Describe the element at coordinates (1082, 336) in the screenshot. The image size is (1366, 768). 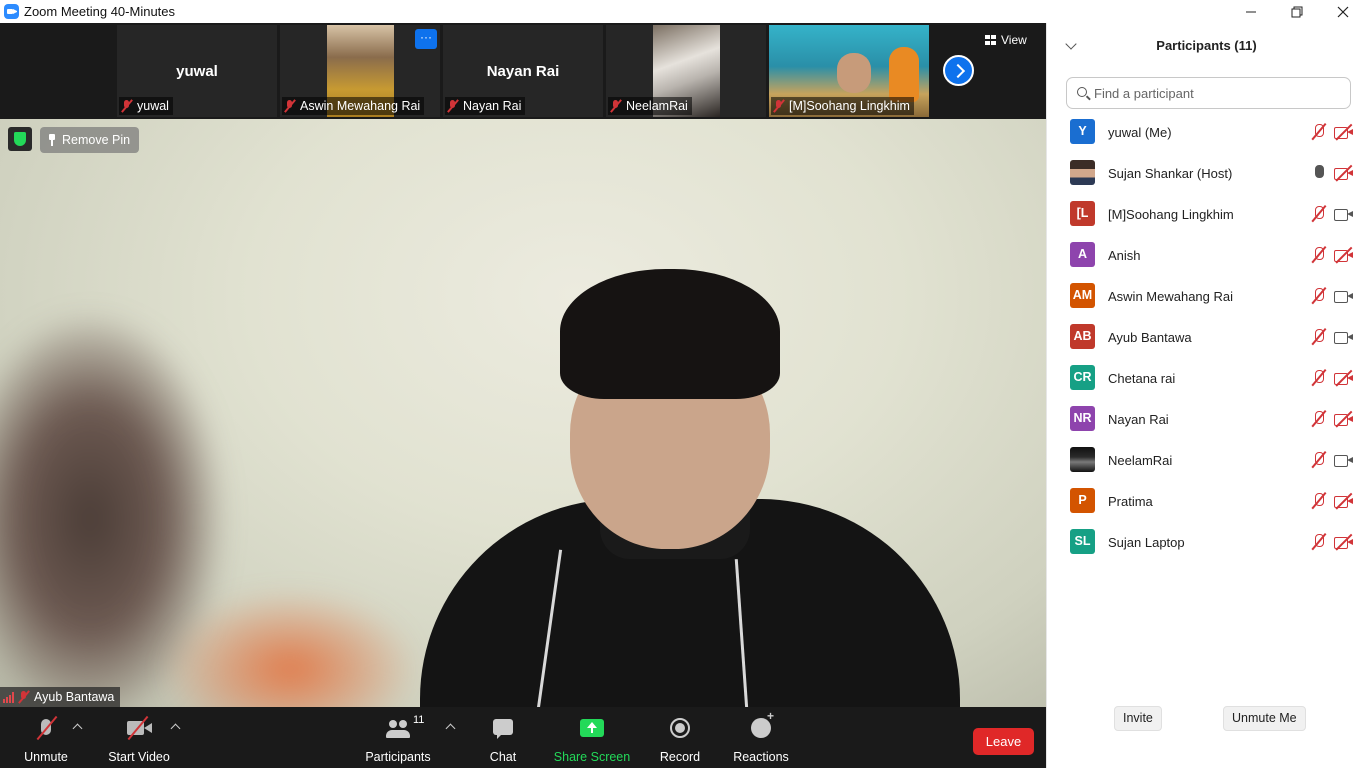
I see `avatar: AB` at that location.